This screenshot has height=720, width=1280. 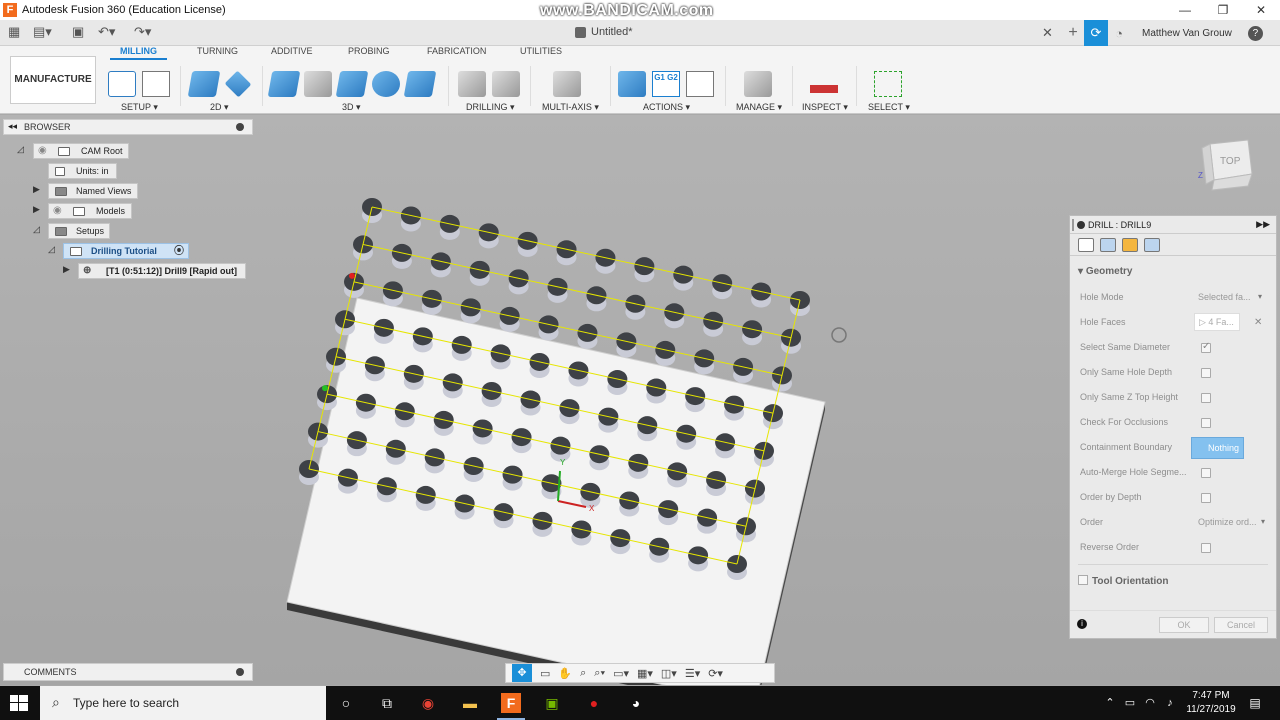 I want to click on expand-dialog-icon: ▶▶, so click(x=1263, y=224).